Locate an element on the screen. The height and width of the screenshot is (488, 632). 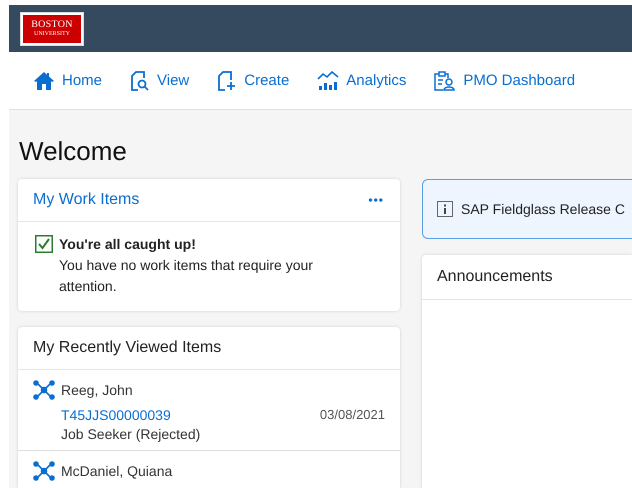
nav-link: View is located at coordinates (160, 80).